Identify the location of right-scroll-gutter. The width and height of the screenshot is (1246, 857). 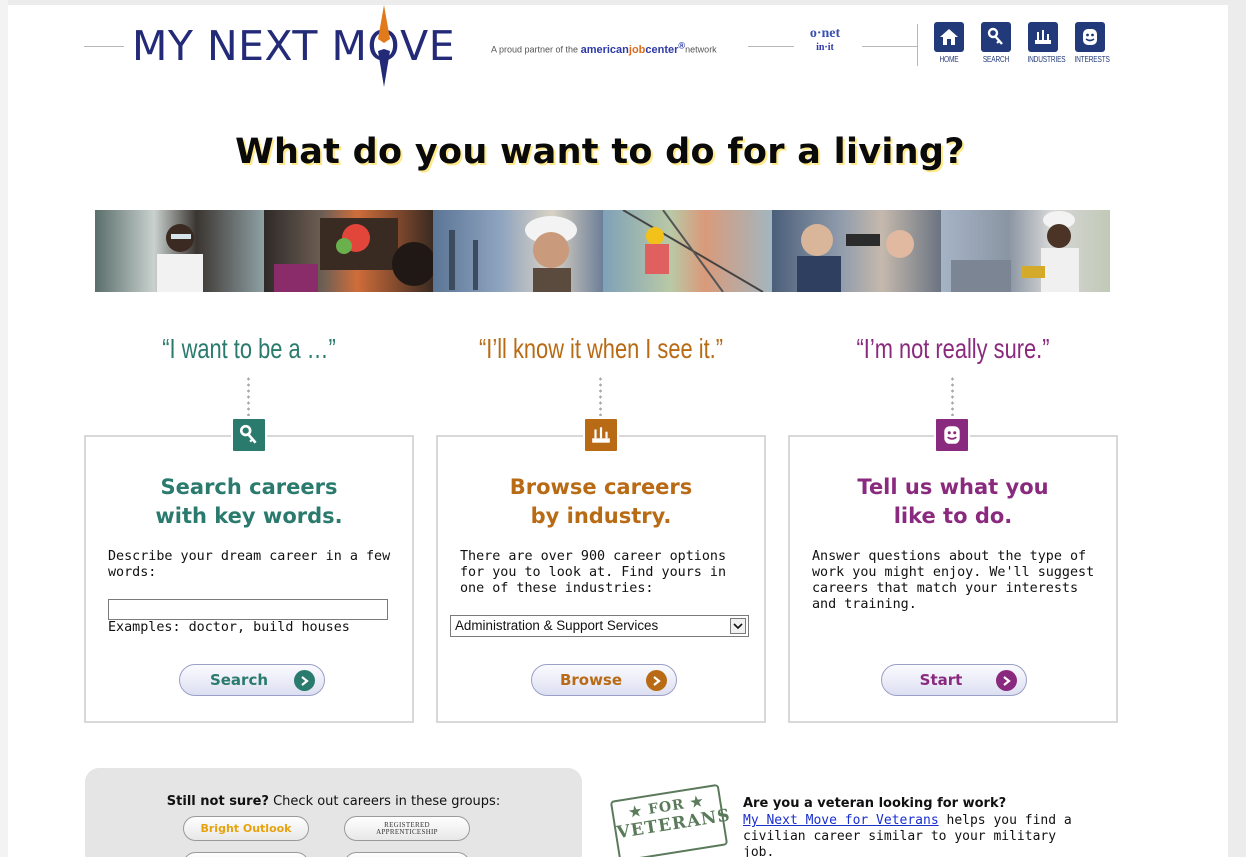
(1237, 428).